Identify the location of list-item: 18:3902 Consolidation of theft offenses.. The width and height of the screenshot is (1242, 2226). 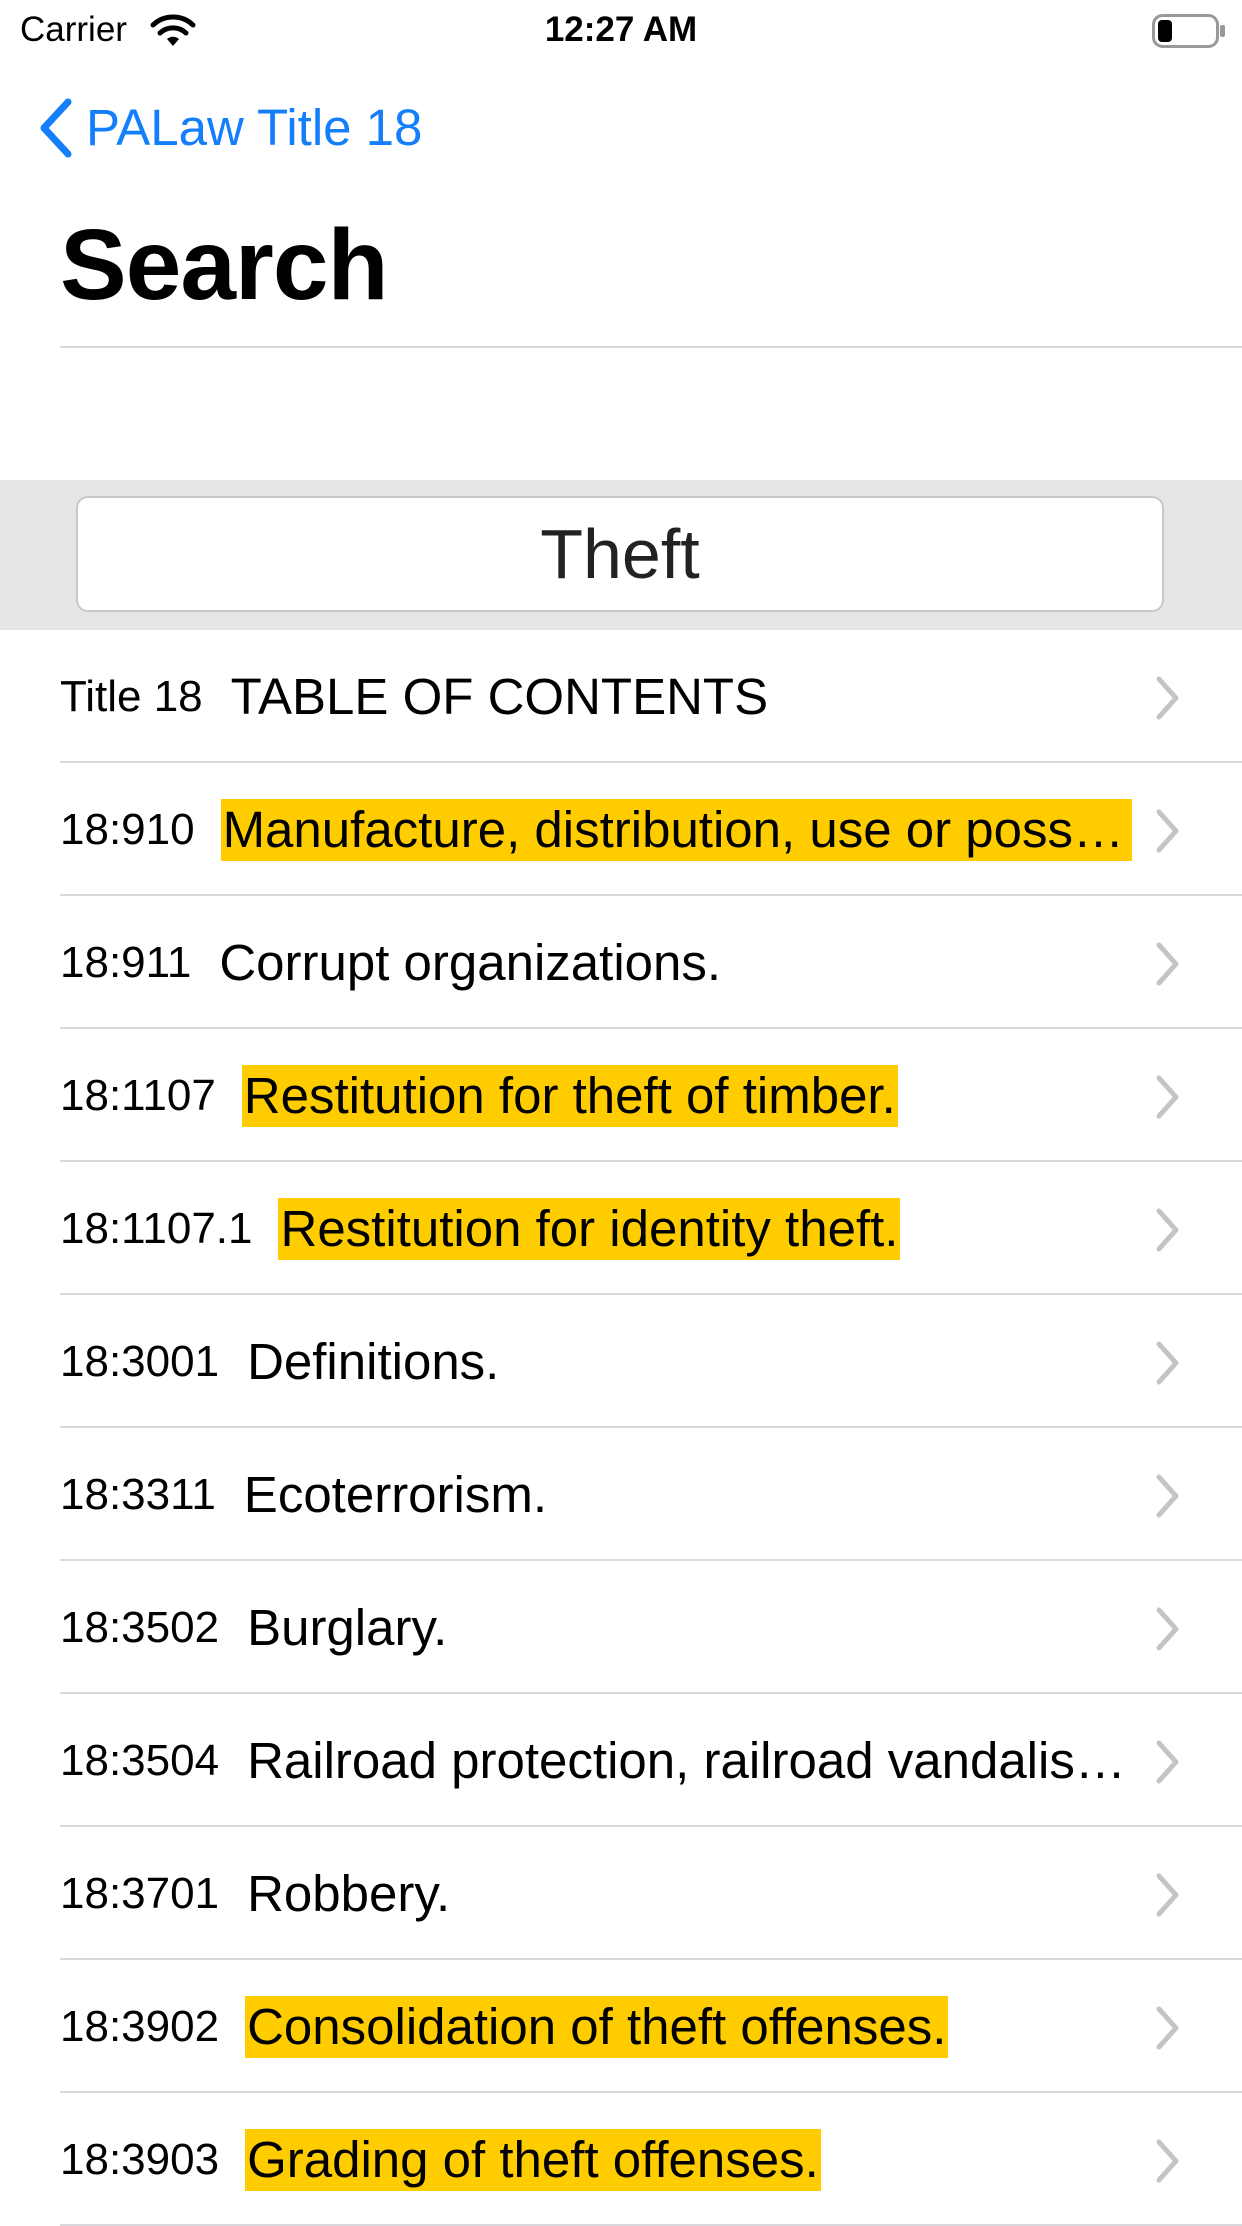
(621, 2026).